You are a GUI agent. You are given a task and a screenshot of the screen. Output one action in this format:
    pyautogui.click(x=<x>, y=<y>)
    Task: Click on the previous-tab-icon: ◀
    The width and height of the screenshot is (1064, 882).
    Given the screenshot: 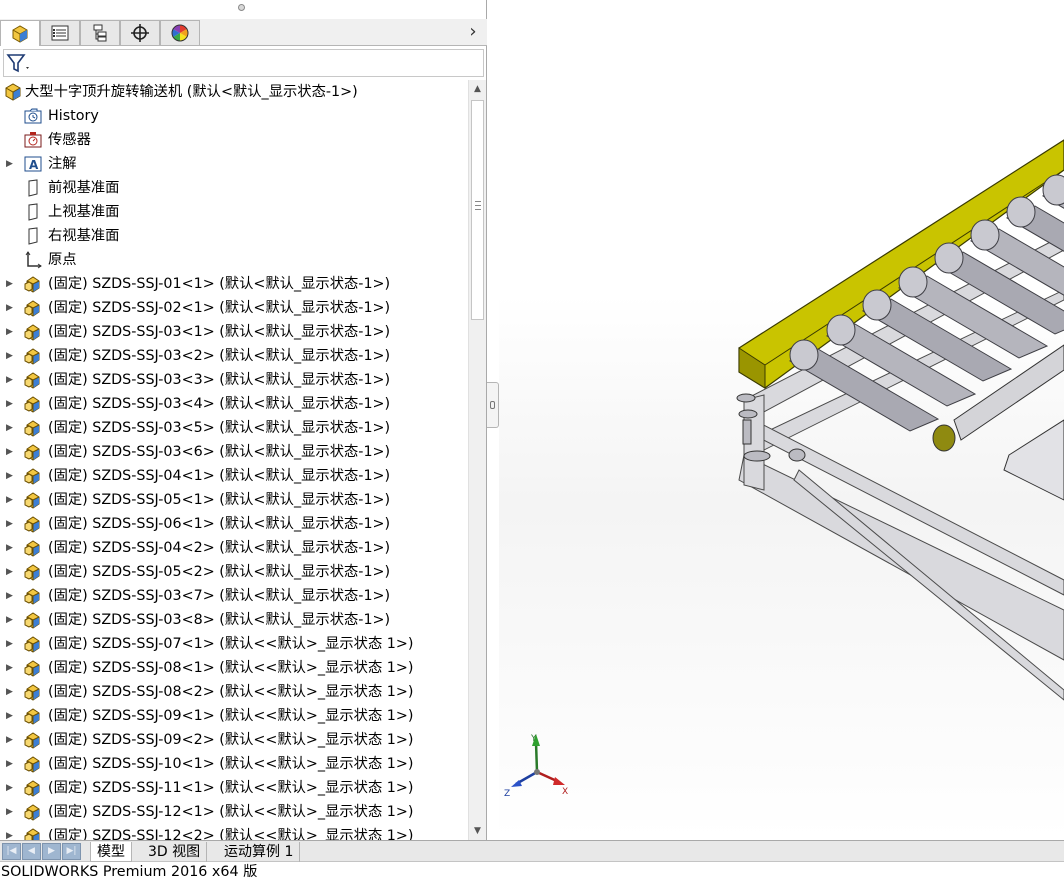 What is the action you would take?
    pyautogui.click(x=31, y=851)
    